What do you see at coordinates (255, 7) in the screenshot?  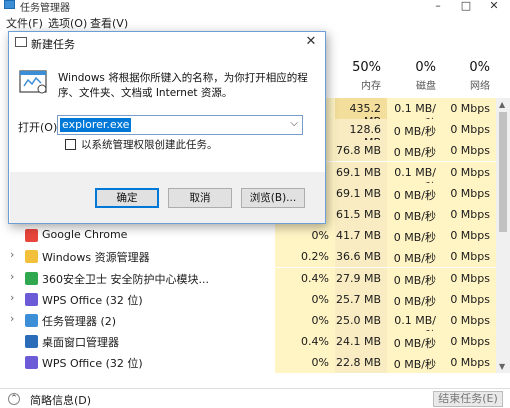 I see `title-bar: 任务管理器 – □ ✕` at bounding box center [255, 7].